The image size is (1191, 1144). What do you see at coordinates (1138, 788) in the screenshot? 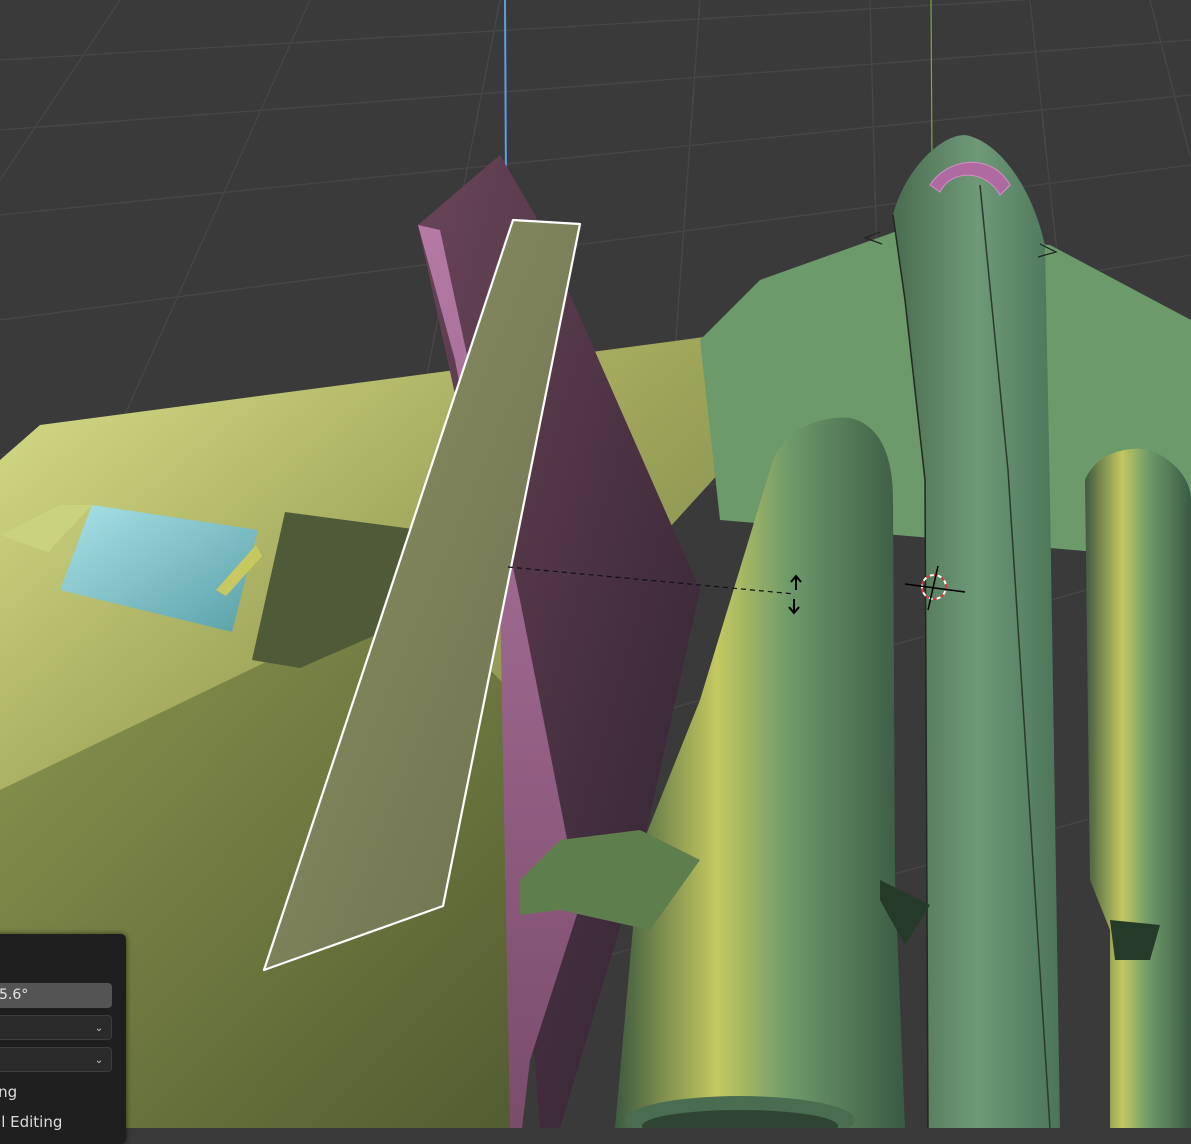
I see `engine-right` at bounding box center [1138, 788].